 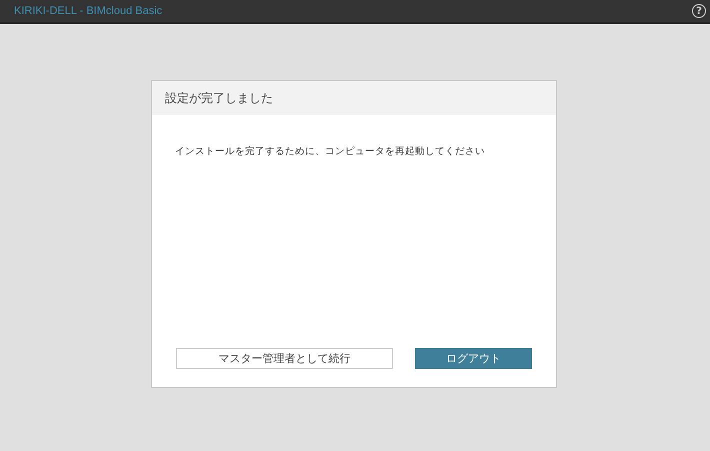 I want to click on window-title: KIRIKI-DELL - BIMcloud Basic, so click(x=88, y=11).